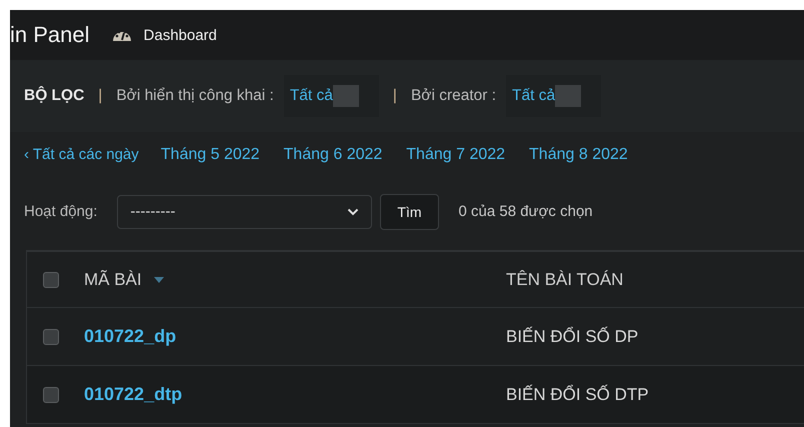 The width and height of the screenshot is (804, 427). I want to click on table-cell: BIẾN ĐỔI SỐ DP, so click(572, 336).